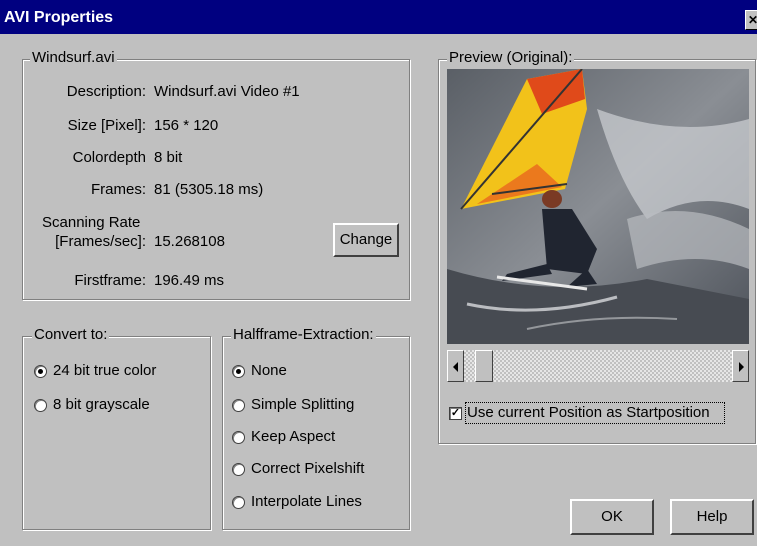 The image size is (757, 546). I want to click on scanning-rate-label-line2: [Frames/sec]:, so click(100, 241).